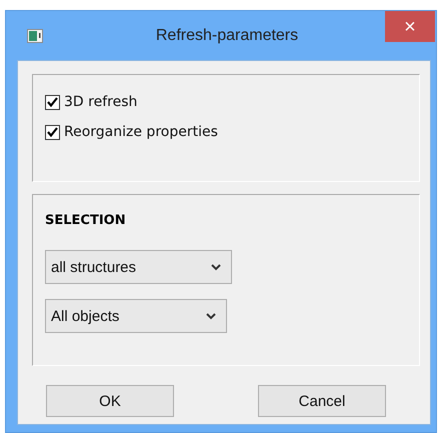  What do you see at coordinates (227, 35) in the screenshot?
I see `window-title: Refresh-parameters` at bounding box center [227, 35].